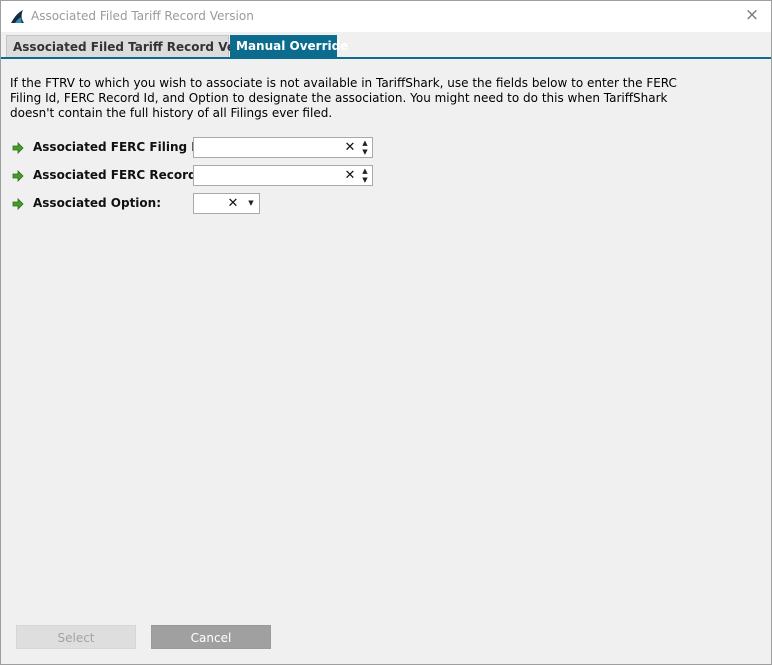  I want to click on ferc-record-id-label: Associated FERC Record Id:, so click(126, 175).